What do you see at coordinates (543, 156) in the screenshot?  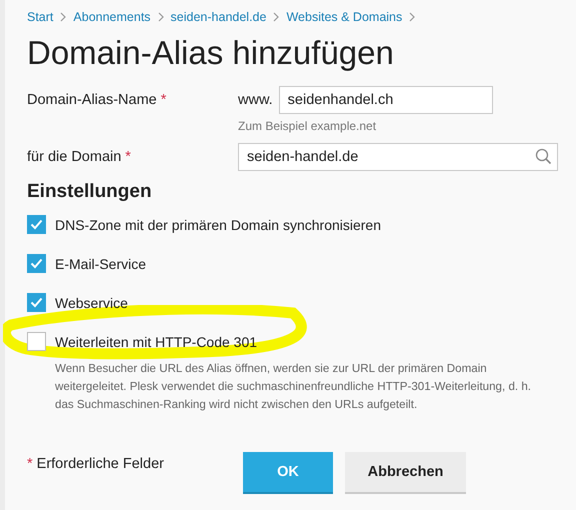 I see `search-icon` at bounding box center [543, 156].